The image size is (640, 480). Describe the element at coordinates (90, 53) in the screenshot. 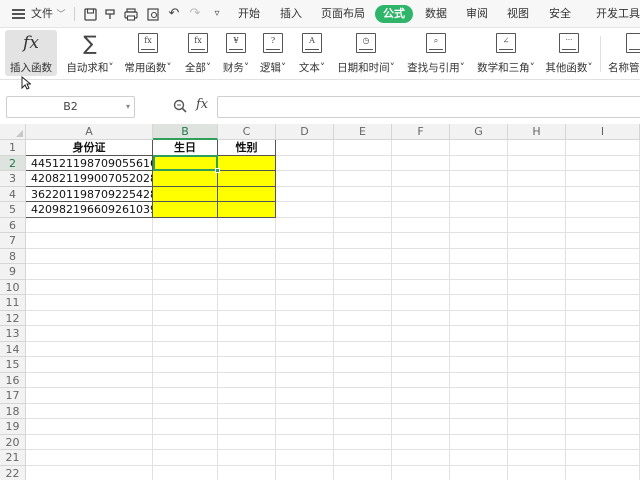

I see `autosum-button: ∑ 自动求和˅` at that location.